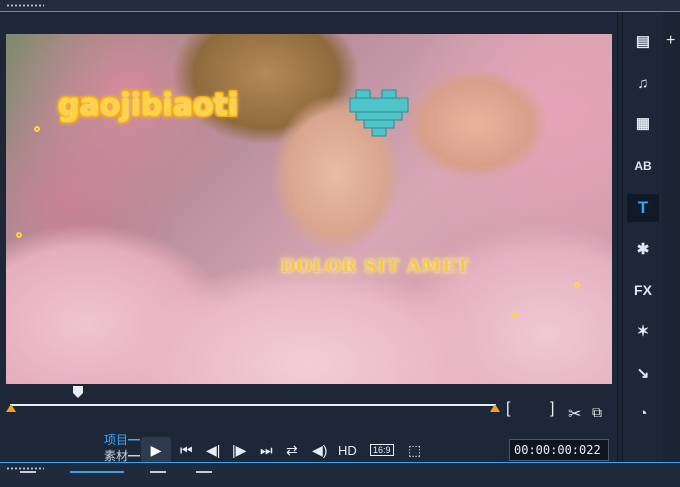 The width and height of the screenshot is (680, 487). What do you see at coordinates (643, 124) in the screenshot?
I see `instant-project-icon: ▦` at bounding box center [643, 124].